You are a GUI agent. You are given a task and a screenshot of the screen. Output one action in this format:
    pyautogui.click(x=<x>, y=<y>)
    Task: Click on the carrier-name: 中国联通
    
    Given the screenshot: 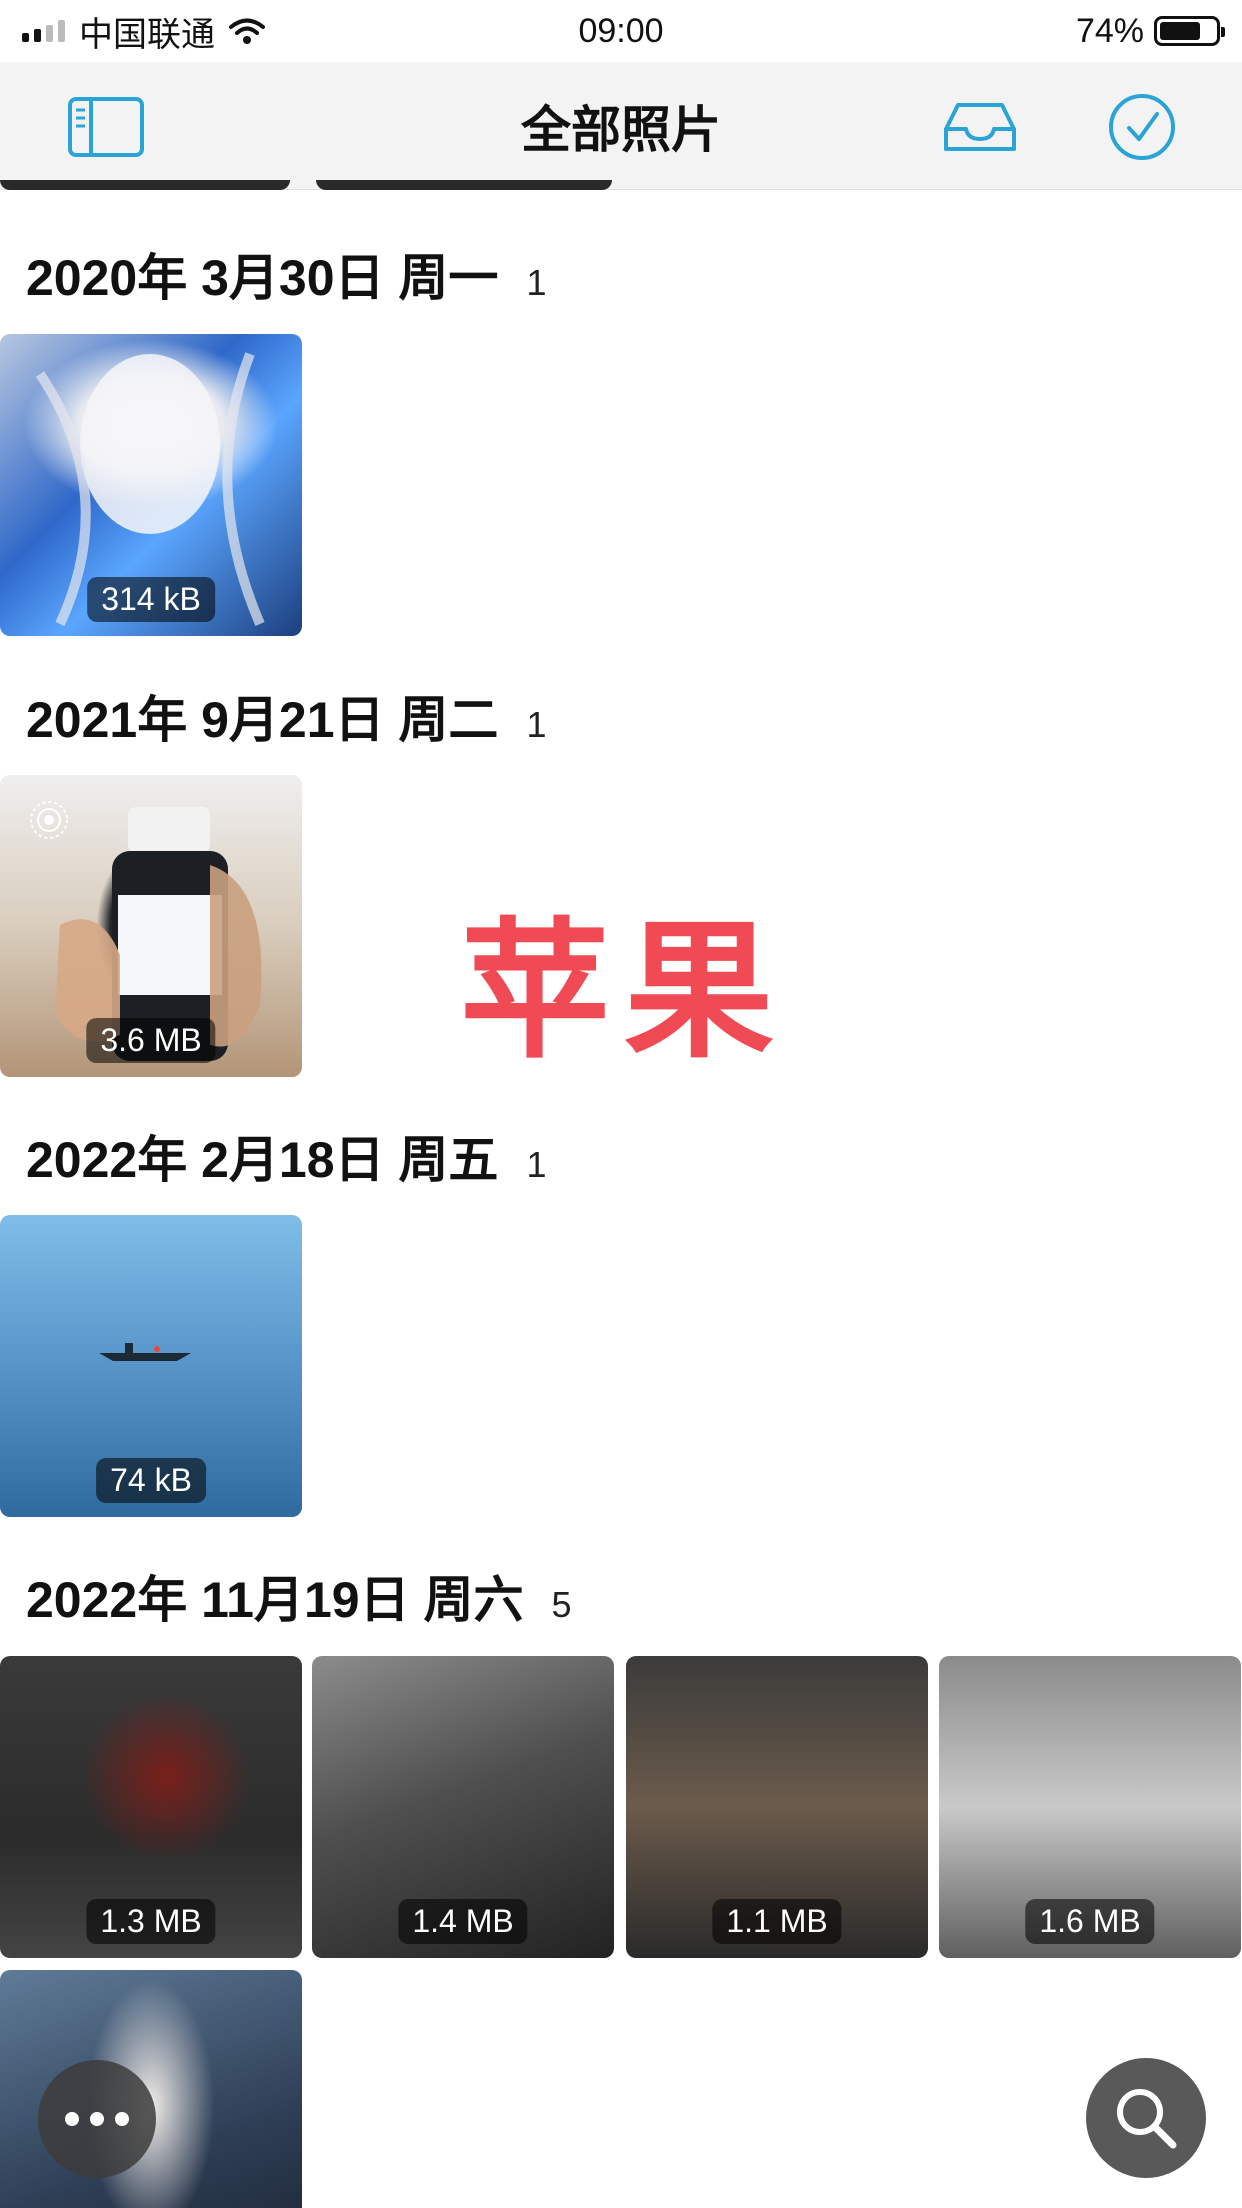 What is the action you would take?
    pyautogui.click(x=147, y=34)
    